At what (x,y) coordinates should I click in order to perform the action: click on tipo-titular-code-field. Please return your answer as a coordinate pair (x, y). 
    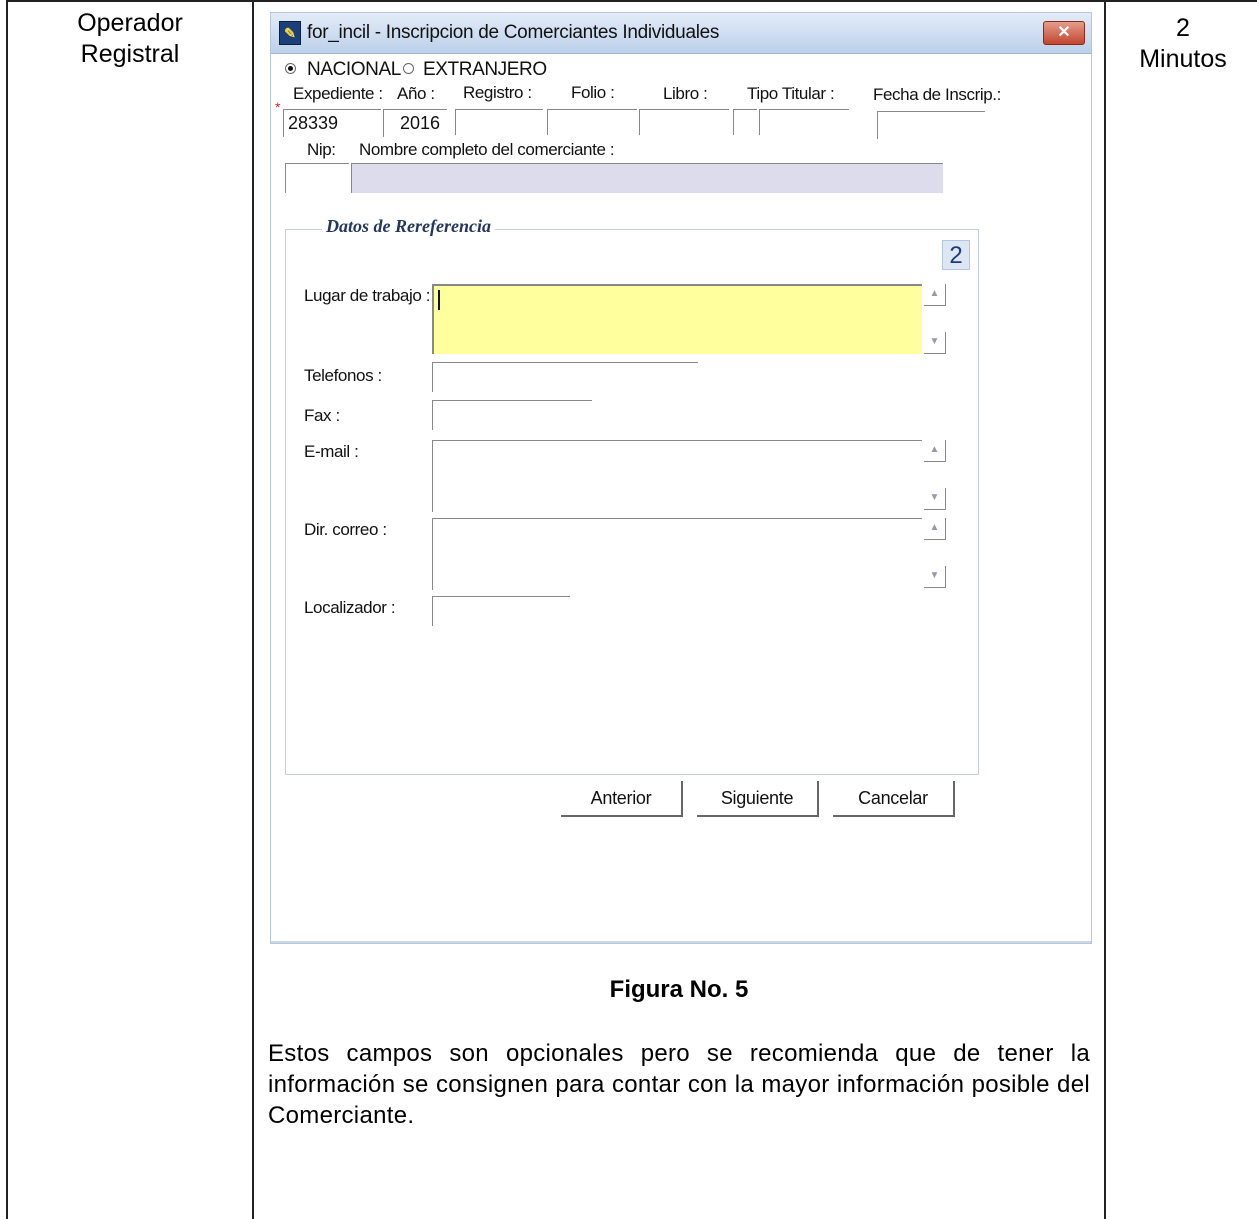
    Looking at the image, I should click on (745, 122).